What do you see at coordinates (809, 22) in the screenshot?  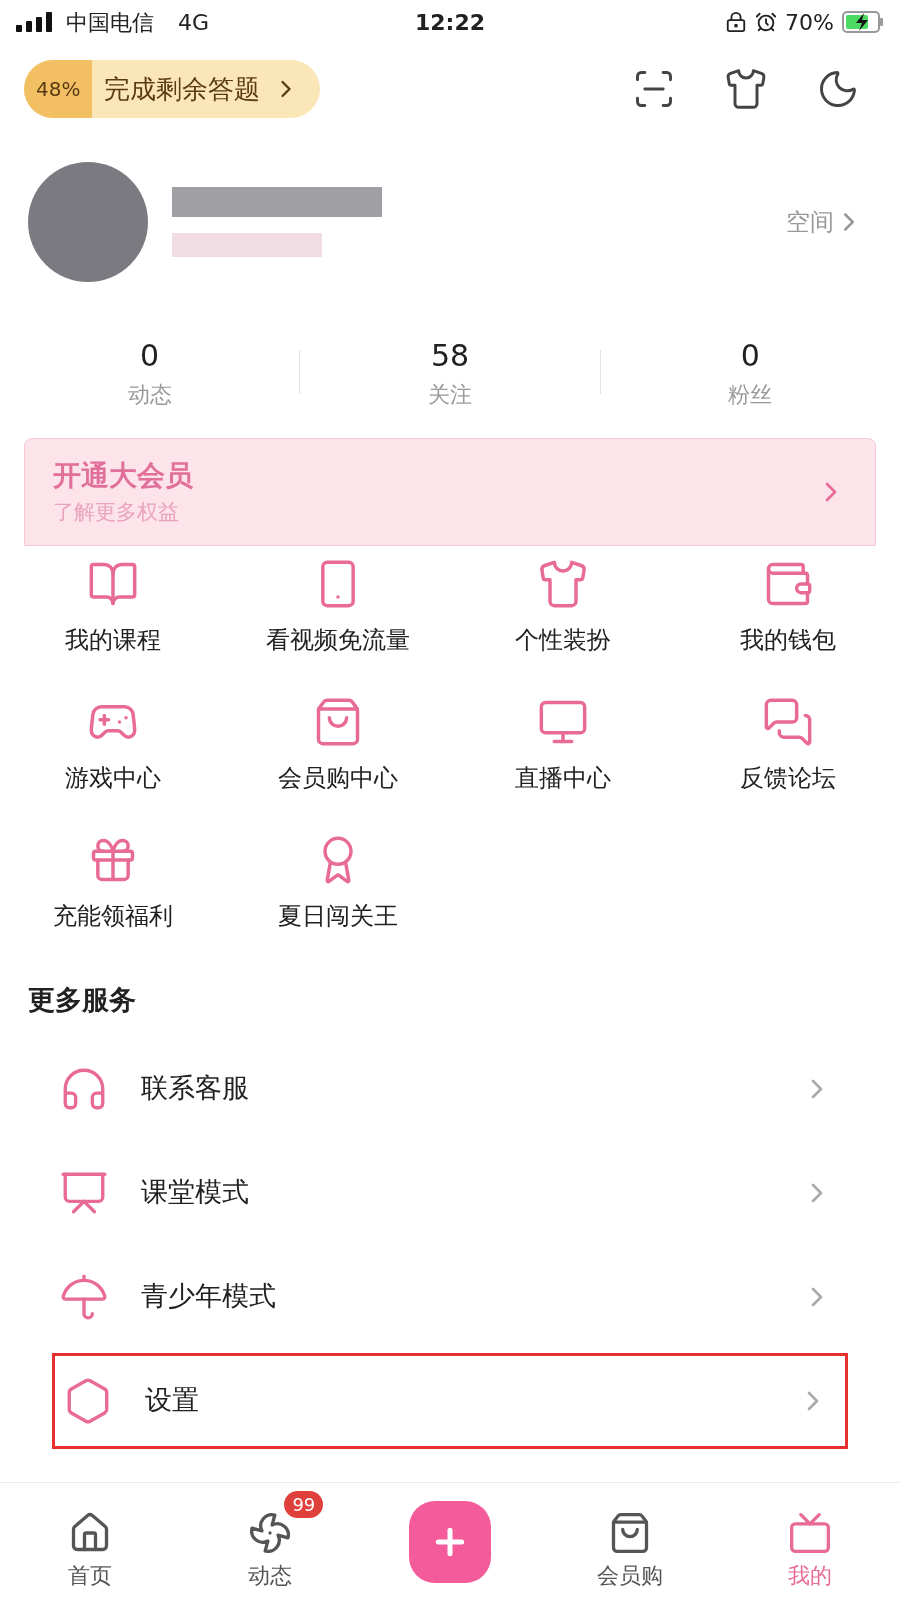 I see `battery-percent: 70%` at bounding box center [809, 22].